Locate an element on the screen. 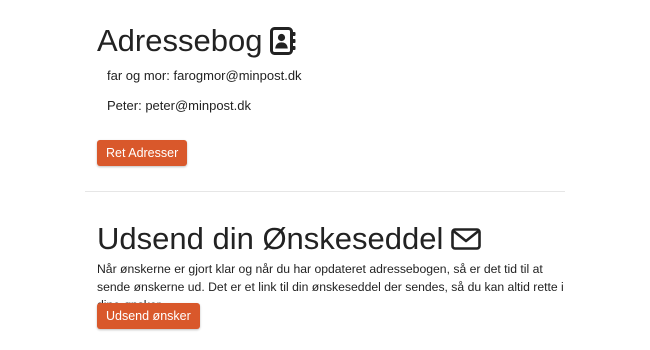 The height and width of the screenshot is (350, 650). address-entry: Peter: peter@minpost.dk is located at coordinates (179, 105).